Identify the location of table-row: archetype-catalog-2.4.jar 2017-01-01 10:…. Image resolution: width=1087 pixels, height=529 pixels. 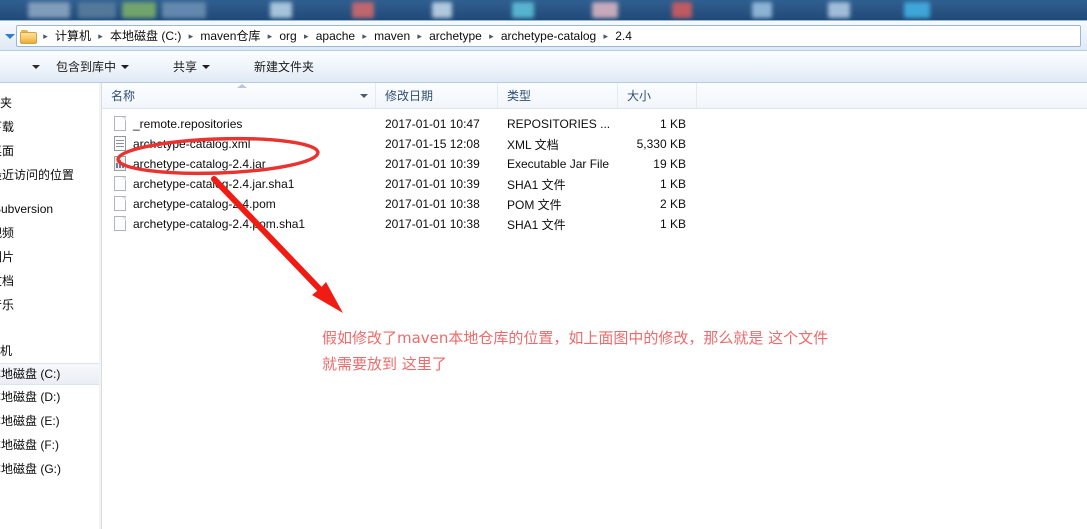
(594, 164).